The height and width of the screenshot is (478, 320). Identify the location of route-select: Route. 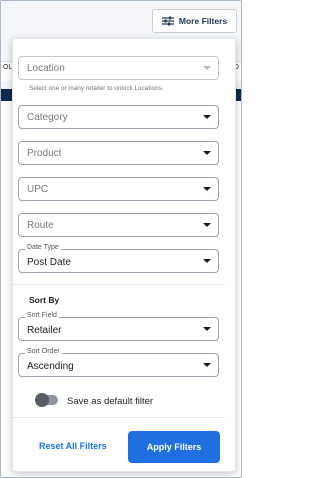
(118, 225).